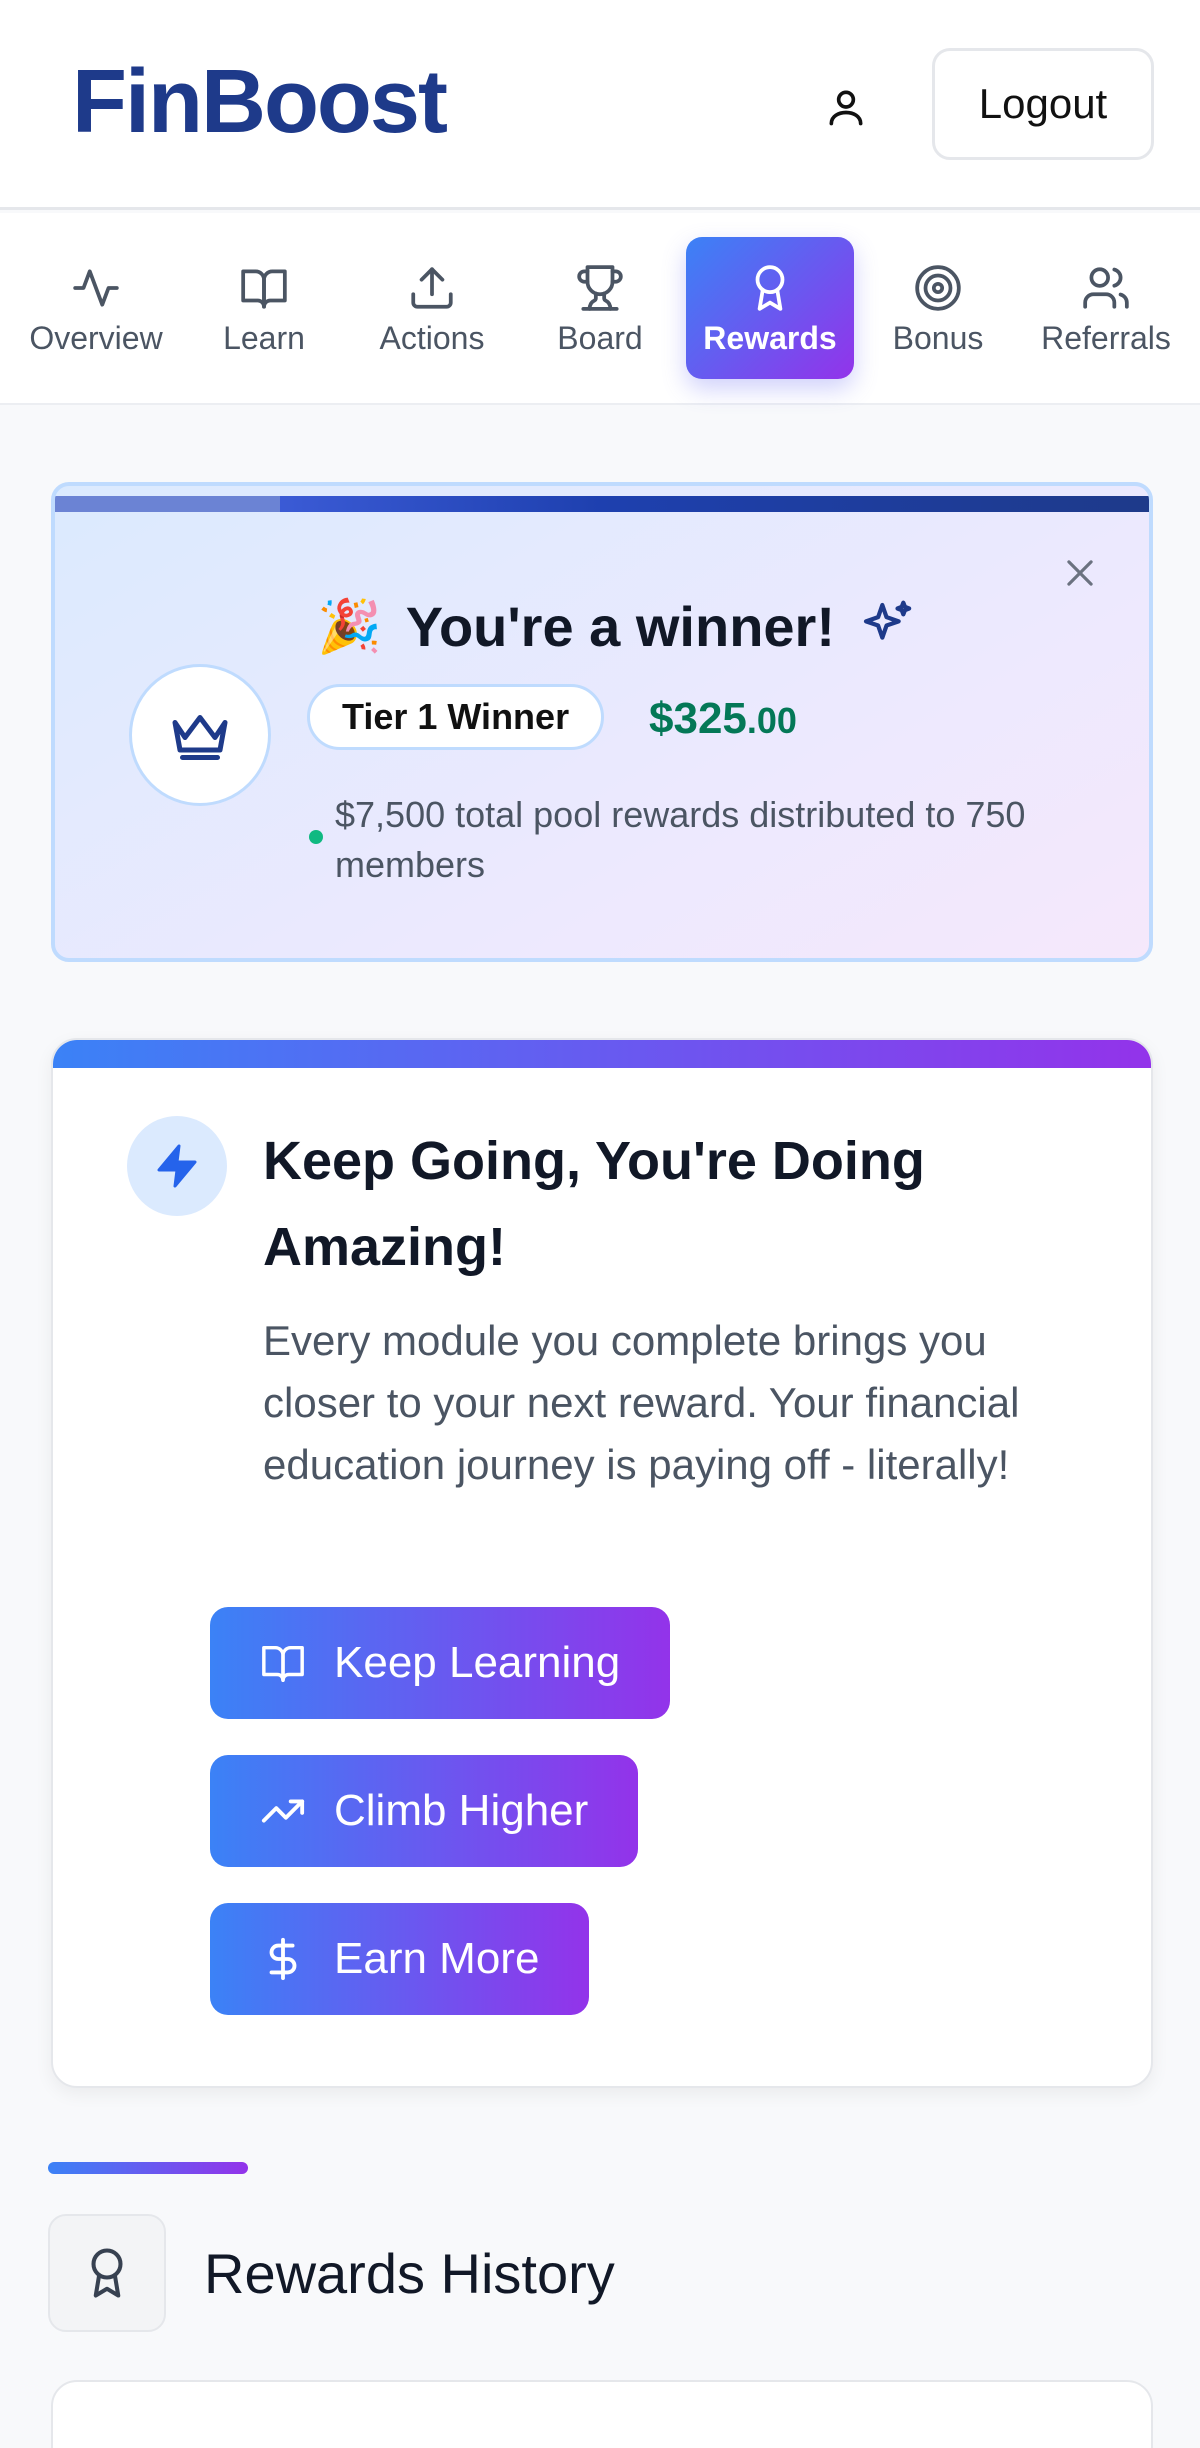 The width and height of the screenshot is (1200, 2448). I want to click on reward-amount: $325.00, so click(723, 719).